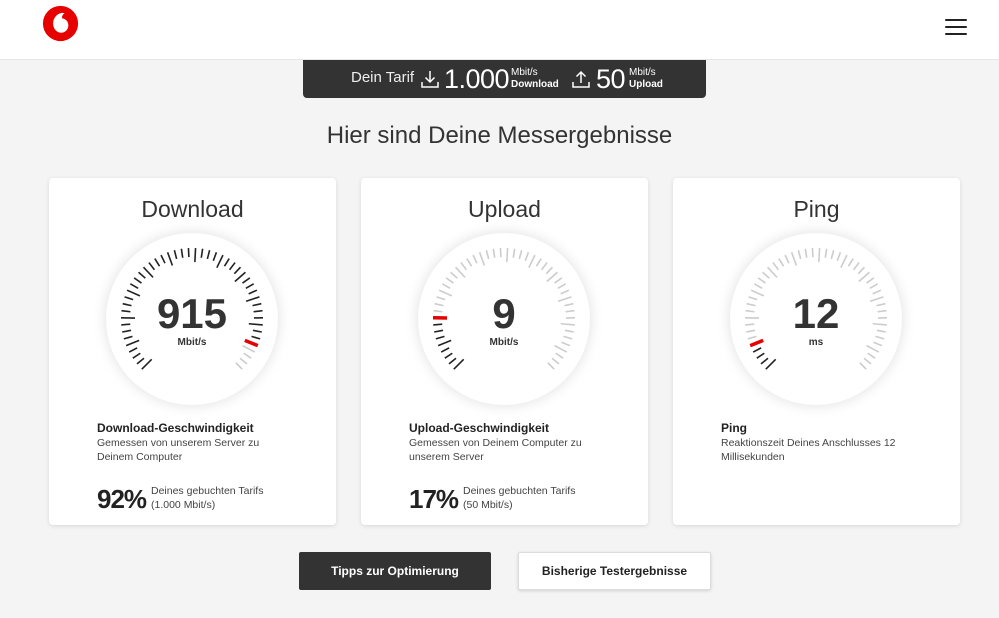  Describe the element at coordinates (581, 79) in the screenshot. I see `upload-arrow-icon` at that location.